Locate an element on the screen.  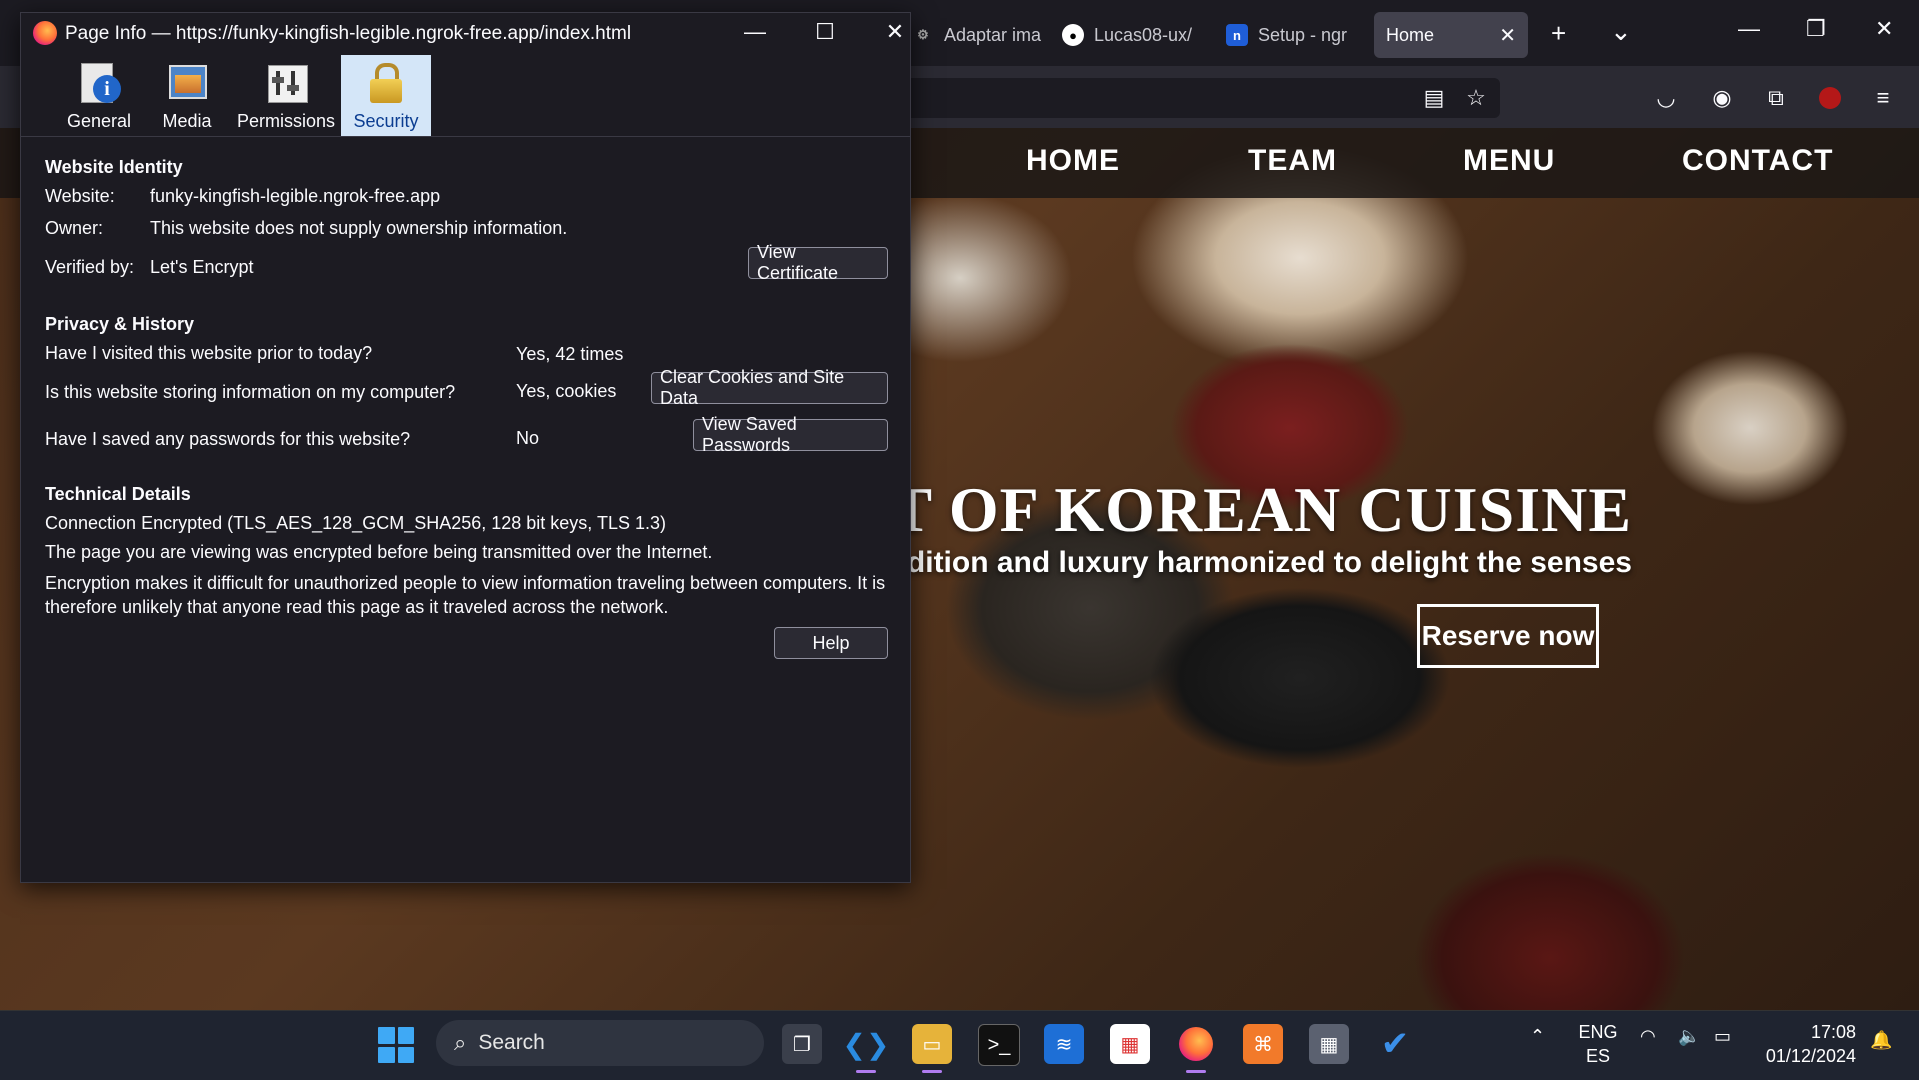
photos-icon: ≋ is located at coordinates (1064, 1044).